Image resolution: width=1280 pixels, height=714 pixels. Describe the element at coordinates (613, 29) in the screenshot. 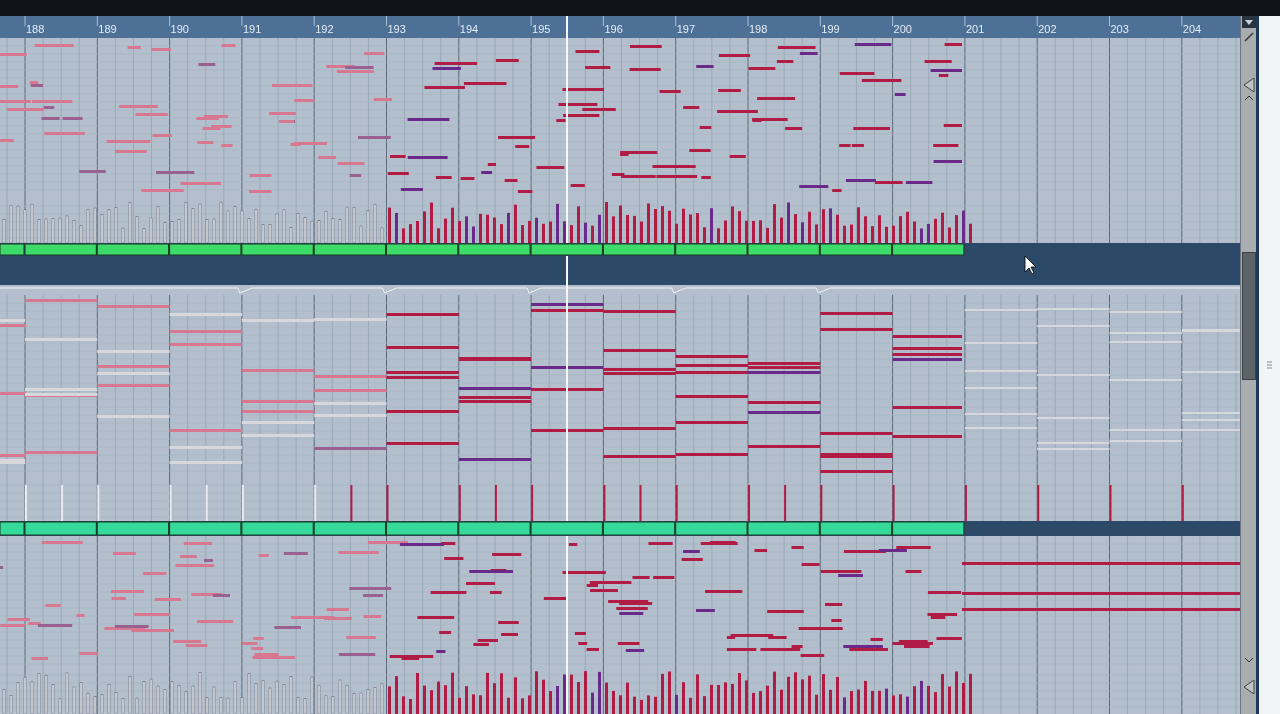

I see `bar-number: 196` at that location.